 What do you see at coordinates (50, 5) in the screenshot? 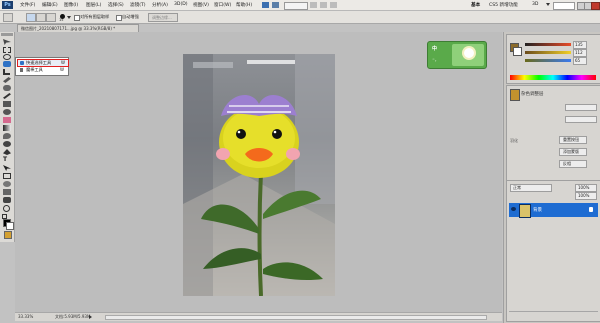
I see `menu-edit: 编辑(E)` at bounding box center [50, 5].